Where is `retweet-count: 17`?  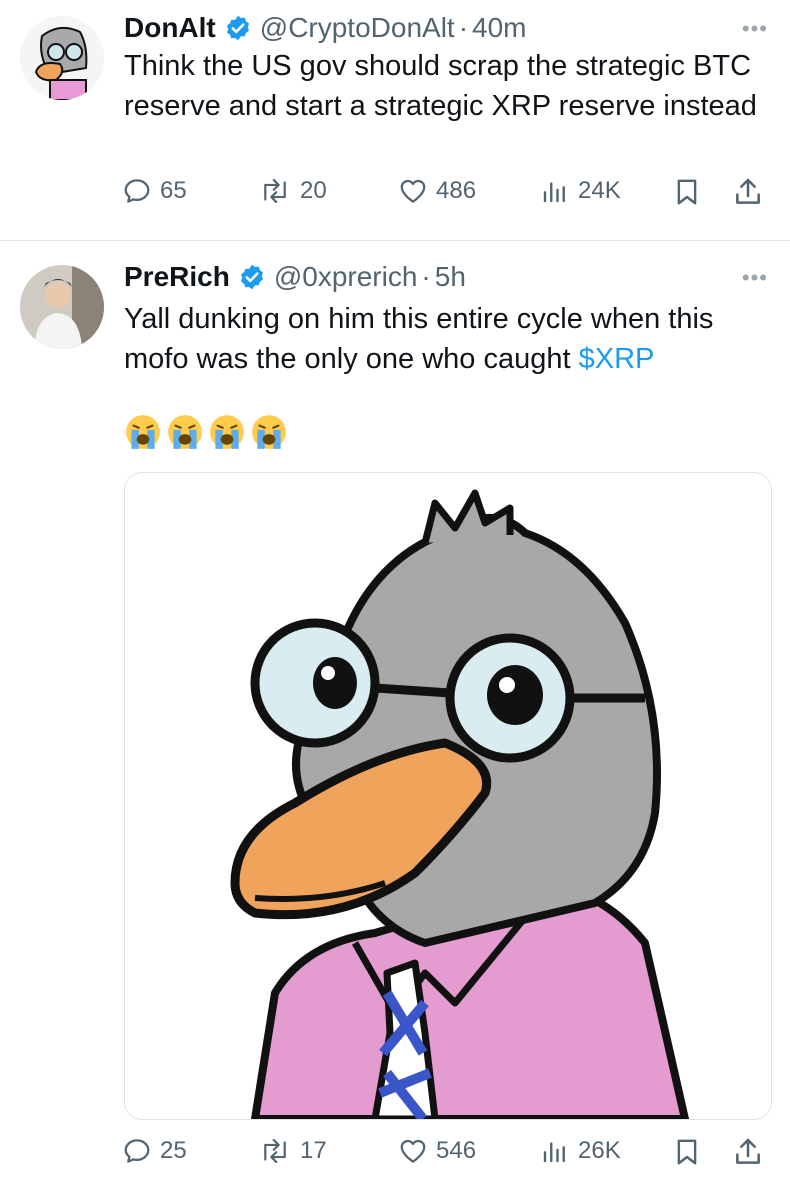
retweet-count: 17 is located at coordinates (313, 1150).